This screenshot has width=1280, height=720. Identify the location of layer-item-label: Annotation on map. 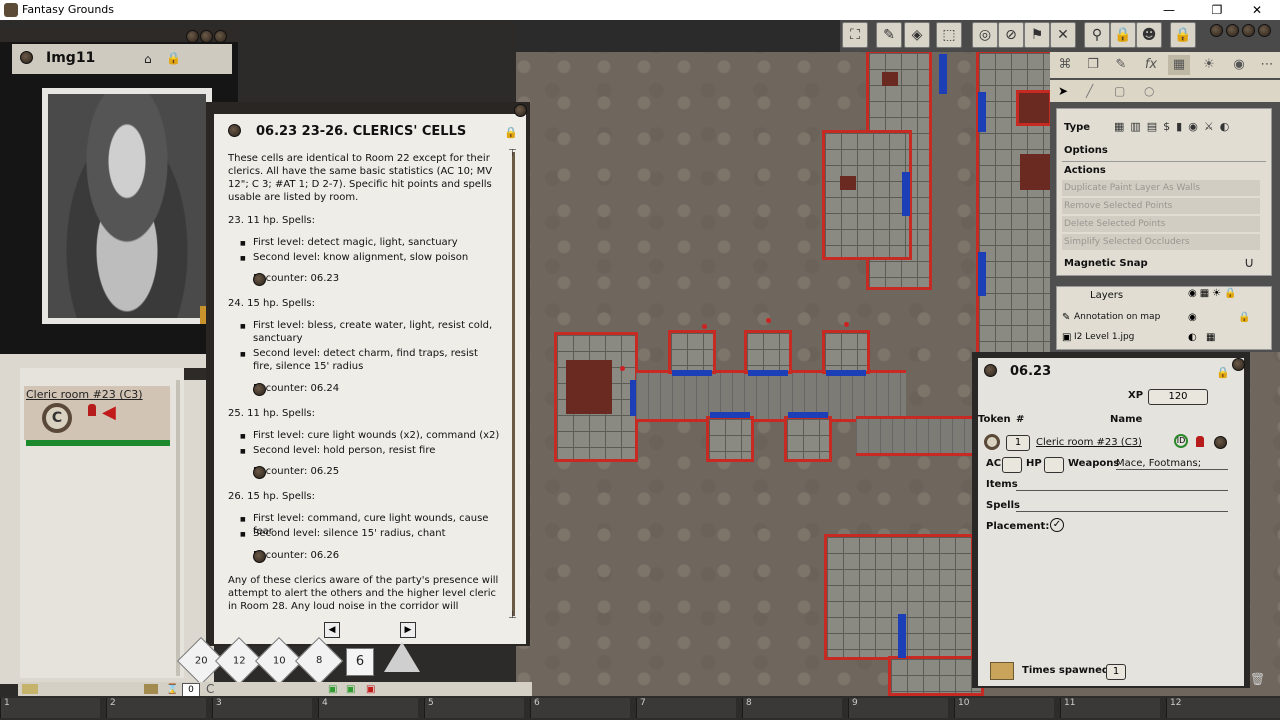
(1117, 317).